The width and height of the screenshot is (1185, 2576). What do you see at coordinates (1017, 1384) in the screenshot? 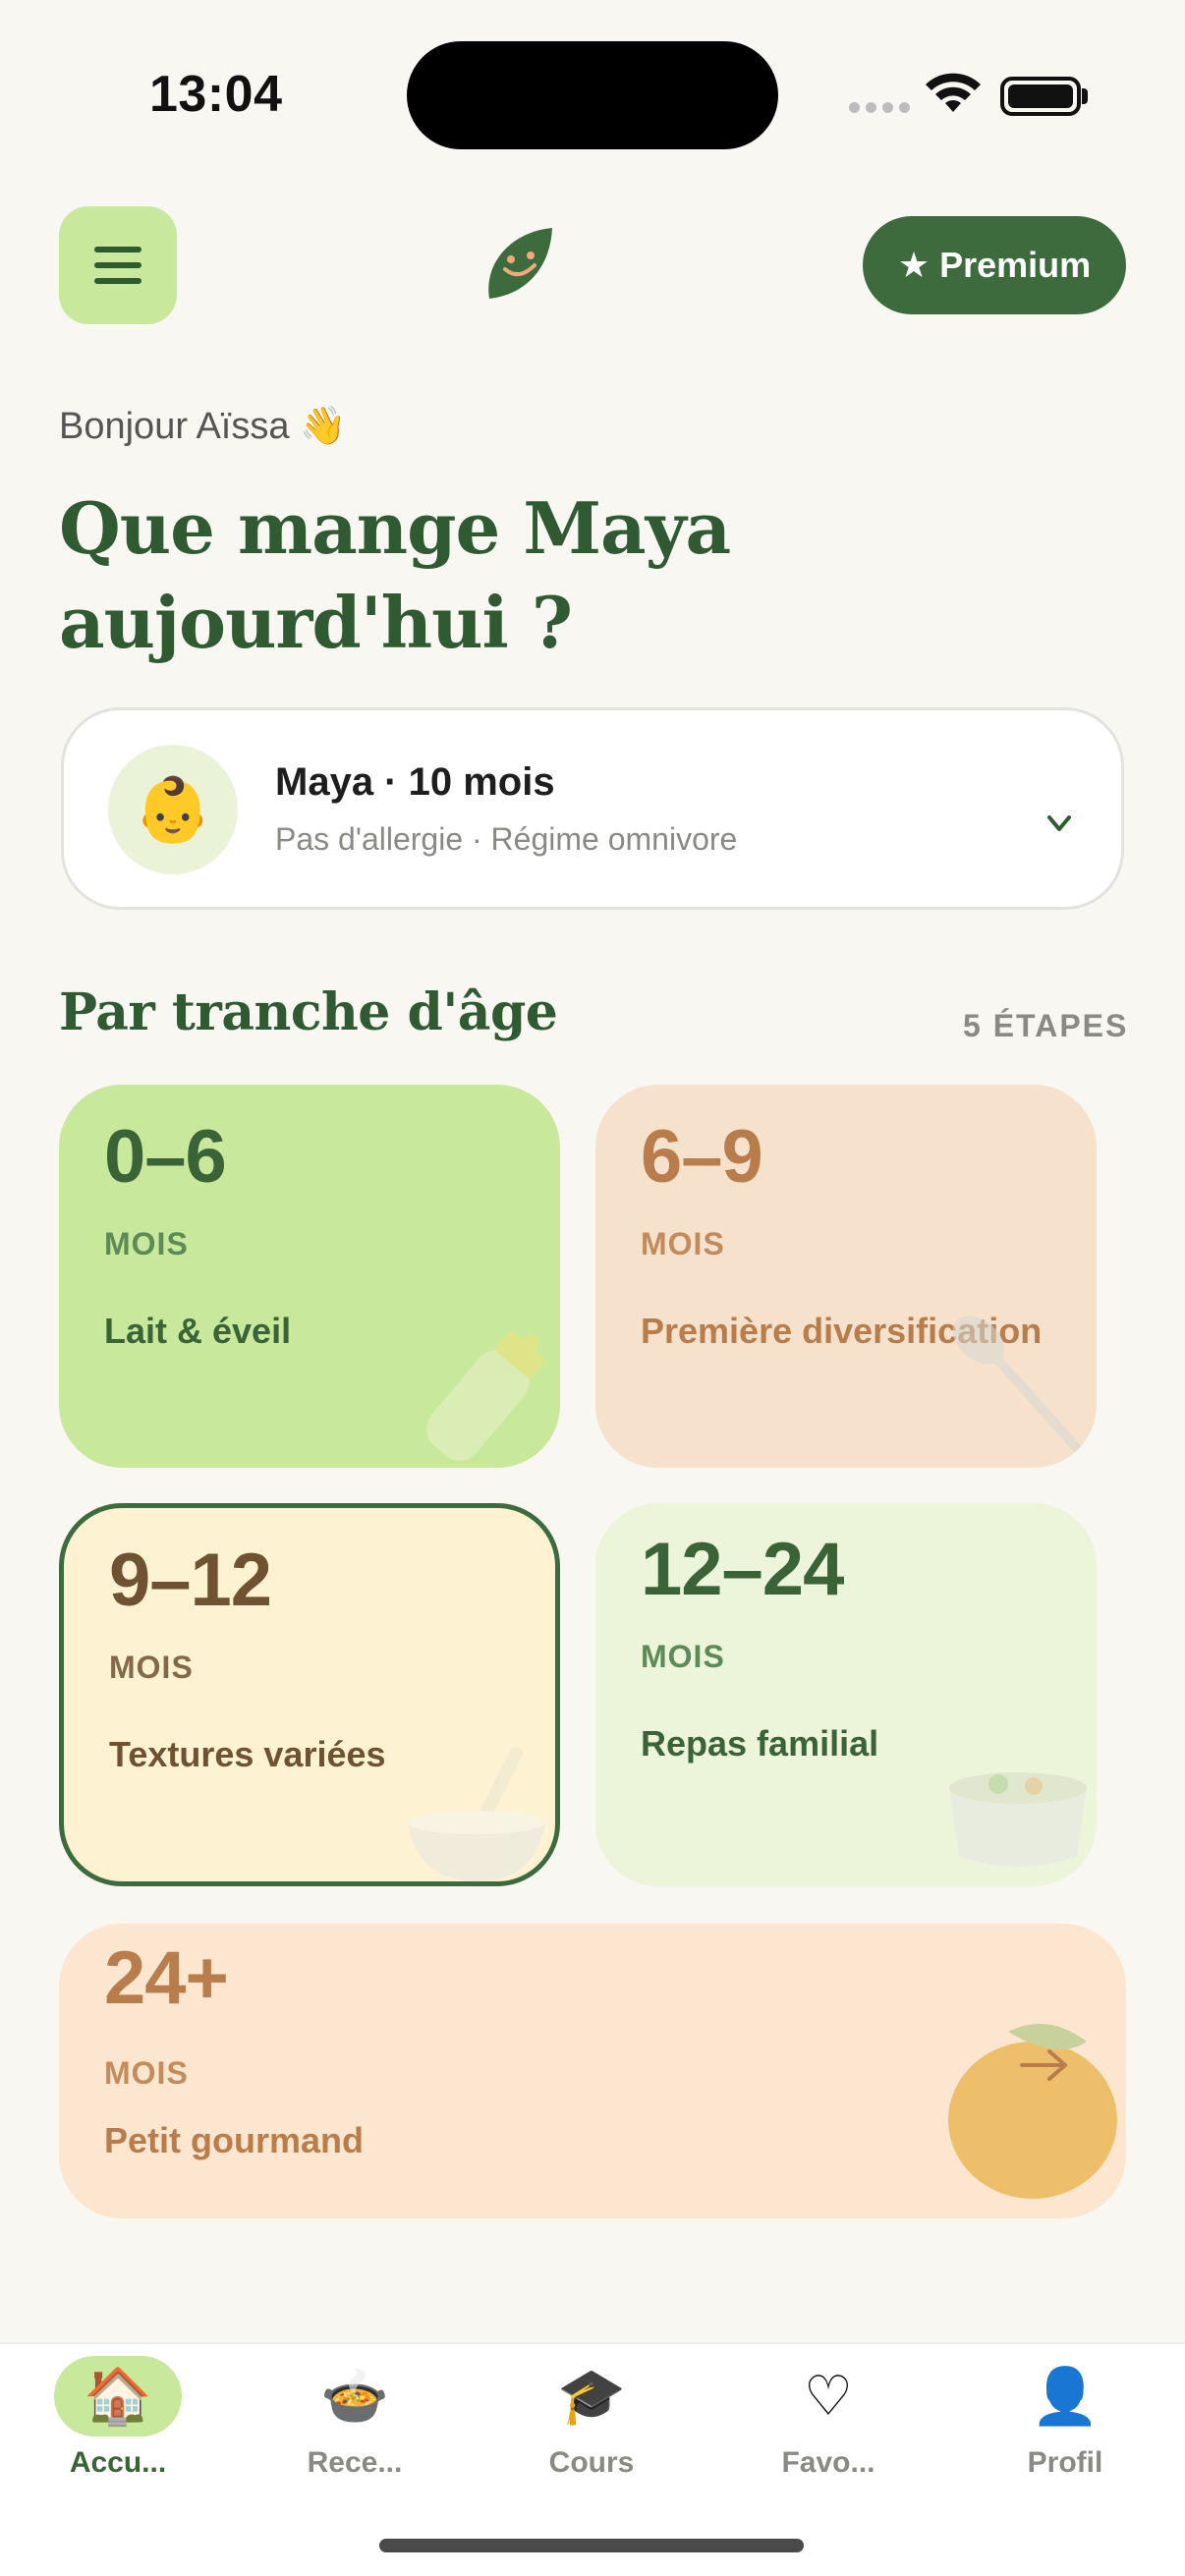
I see `spoon-icon` at bounding box center [1017, 1384].